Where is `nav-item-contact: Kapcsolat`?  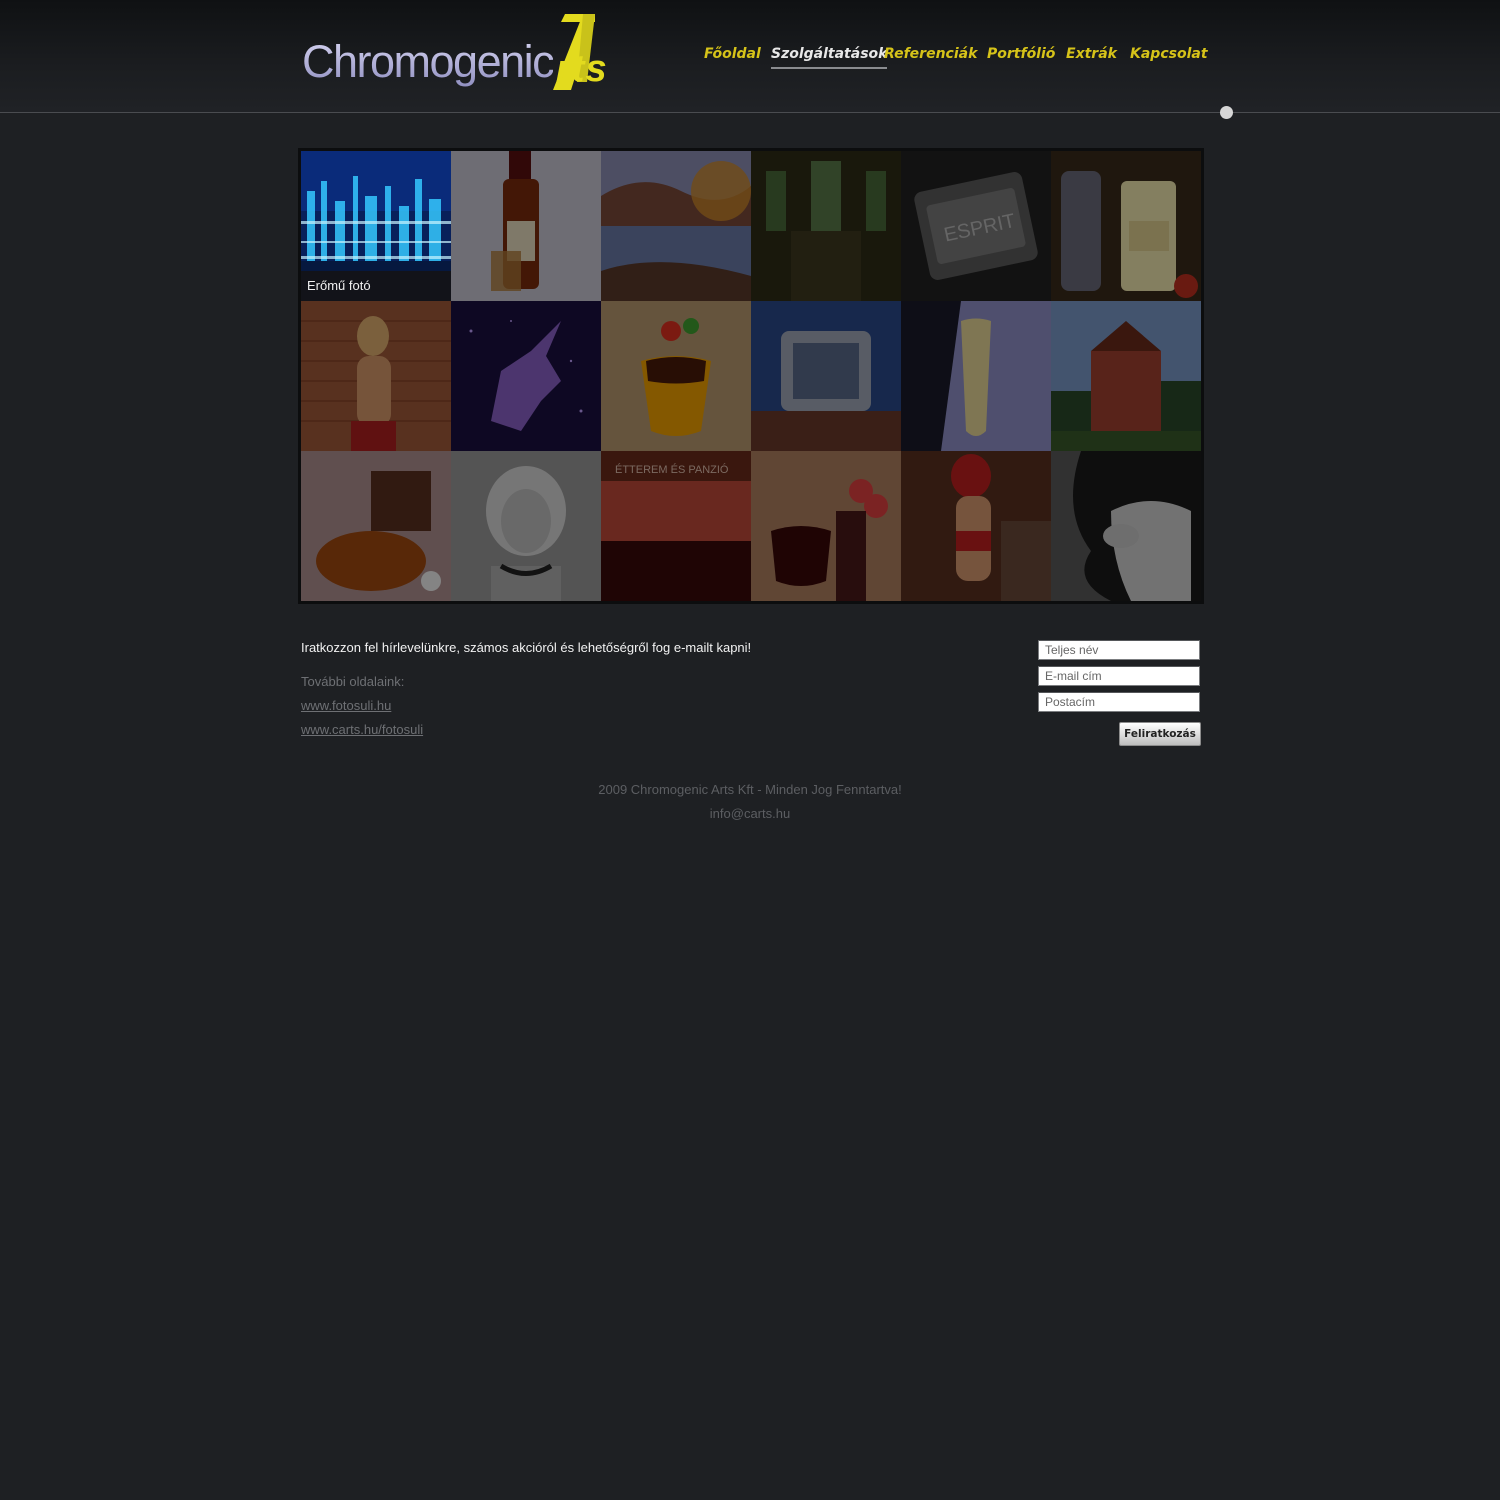 nav-item-contact: Kapcsolat is located at coordinates (1169, 54).